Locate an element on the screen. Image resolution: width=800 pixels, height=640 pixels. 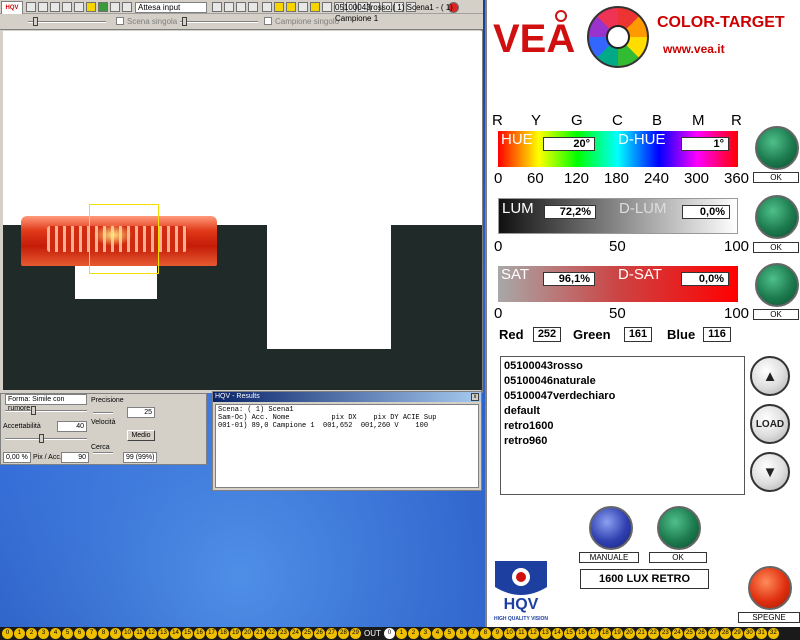
program-item: default is located at coordinates (622, 411).